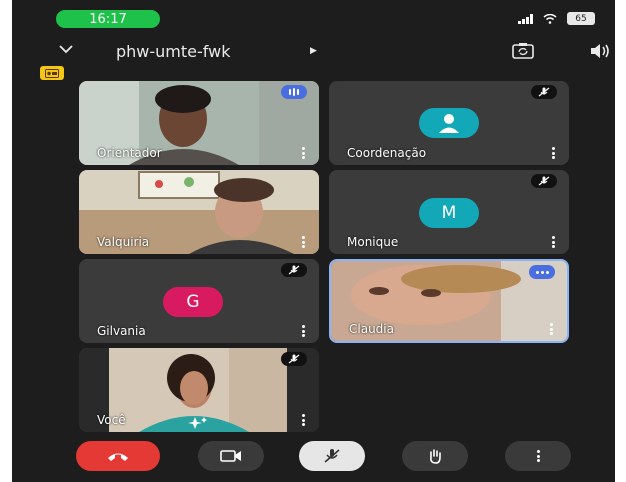  I want to click on raise-hand-button, so click(435, 456).